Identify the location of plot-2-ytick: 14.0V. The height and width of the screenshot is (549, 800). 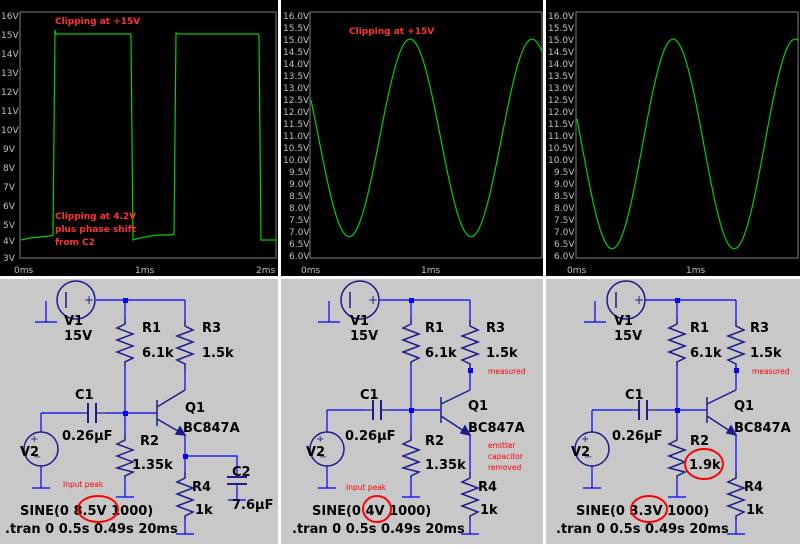
(296, 65).